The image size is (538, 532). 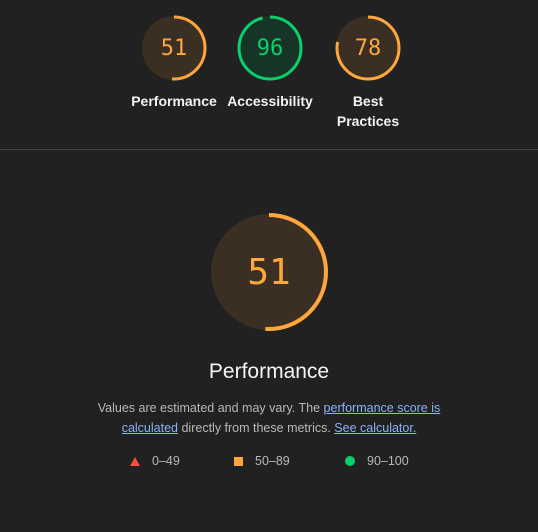 I want to click on description-text-1: Values are estimated and may vary. The, so click(x=210, y=408).